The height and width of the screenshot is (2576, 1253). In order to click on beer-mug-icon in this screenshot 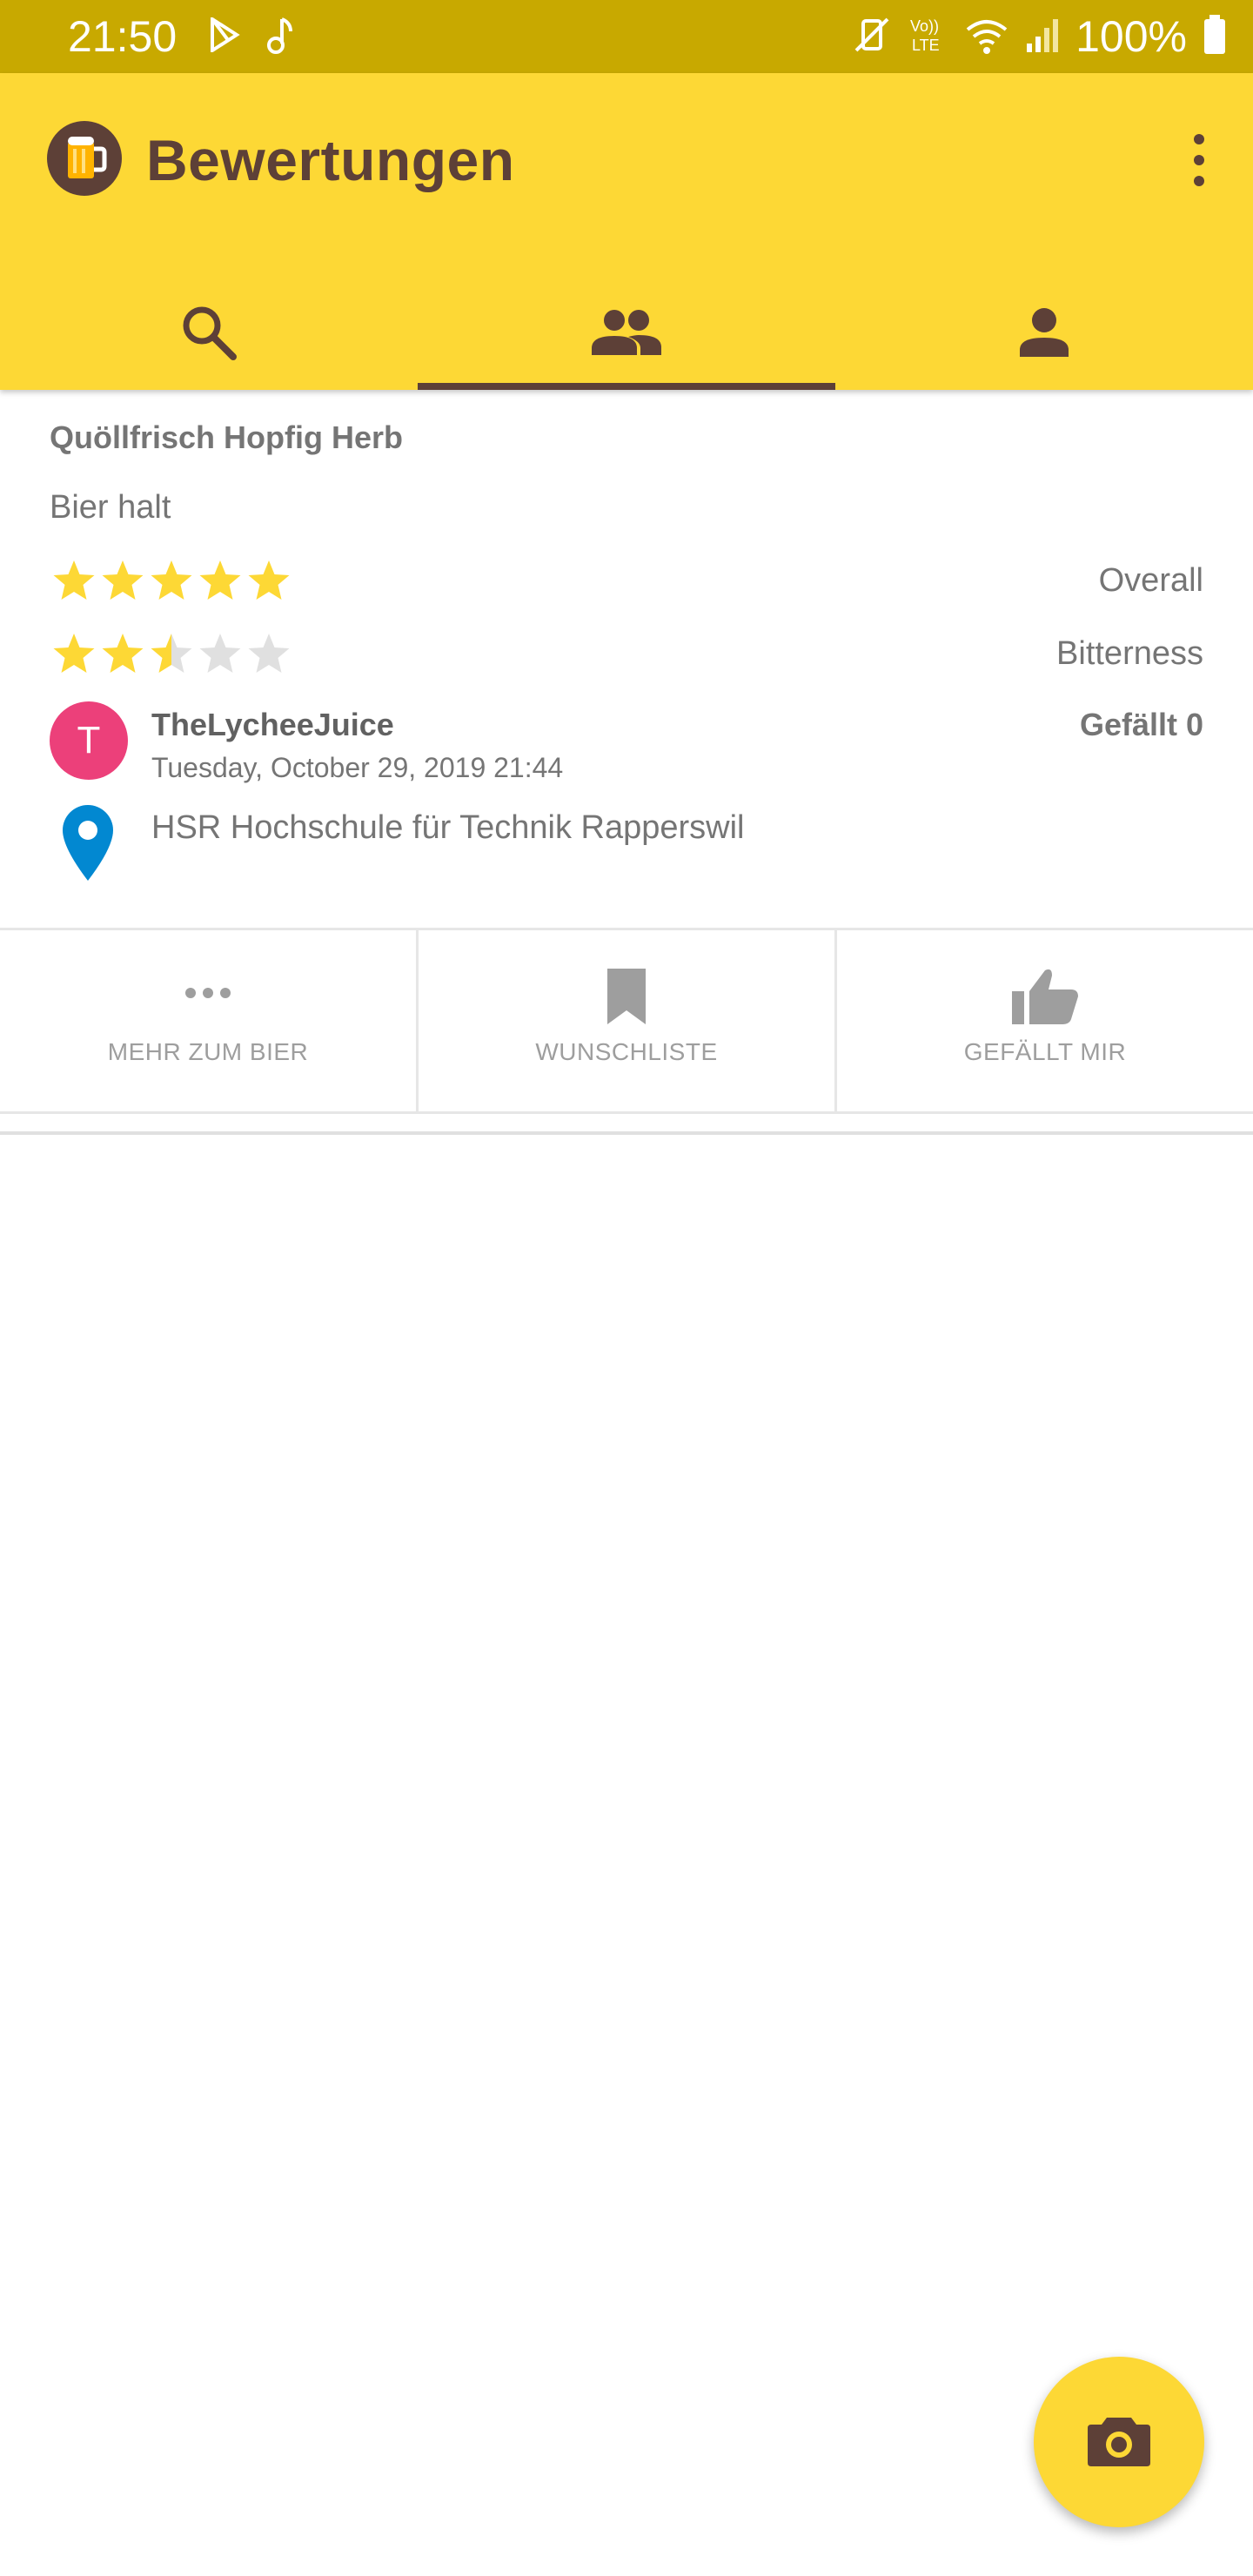, I will do `click(84, 158)`.